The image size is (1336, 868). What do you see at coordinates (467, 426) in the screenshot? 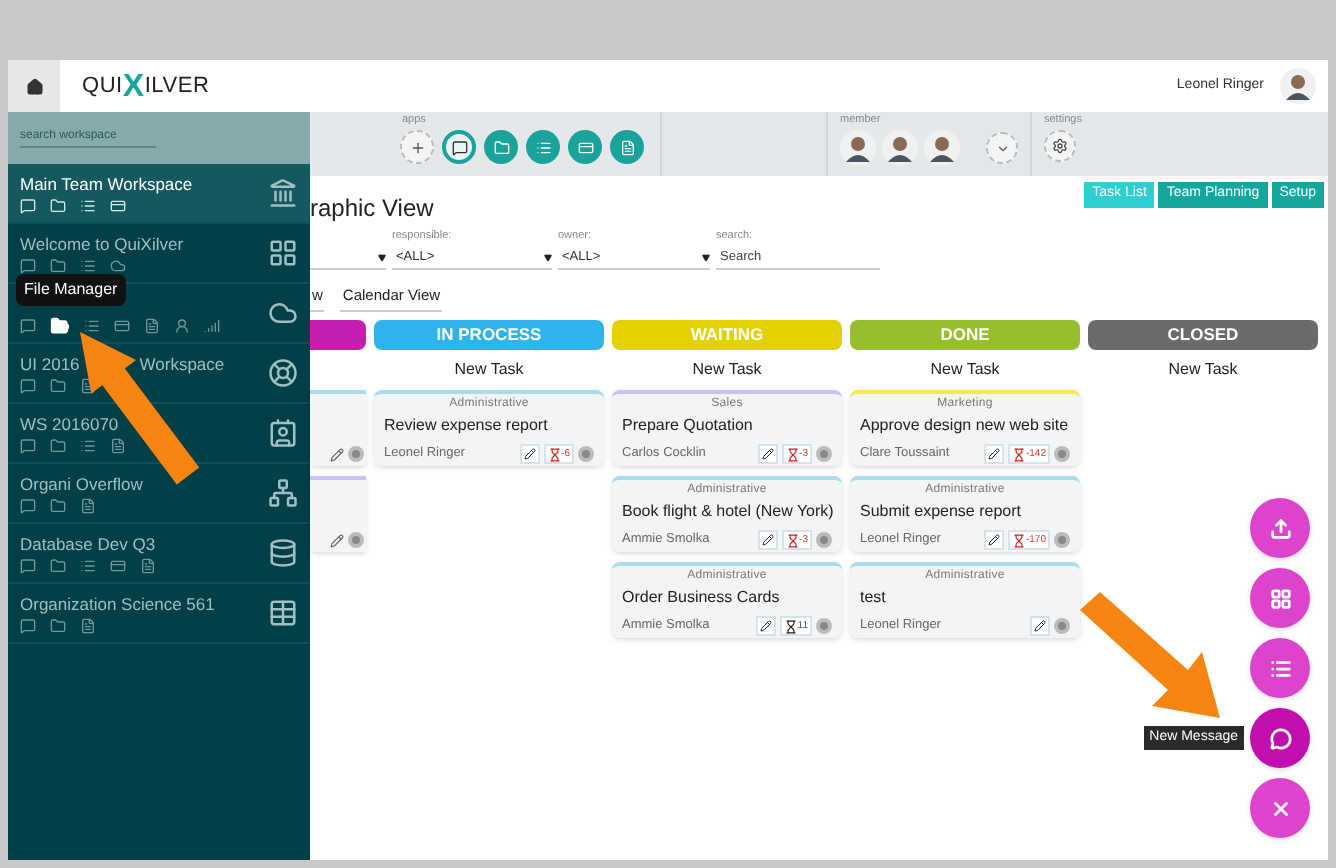
I see `task-title: Review expense report` at bounding box center [467, 426].